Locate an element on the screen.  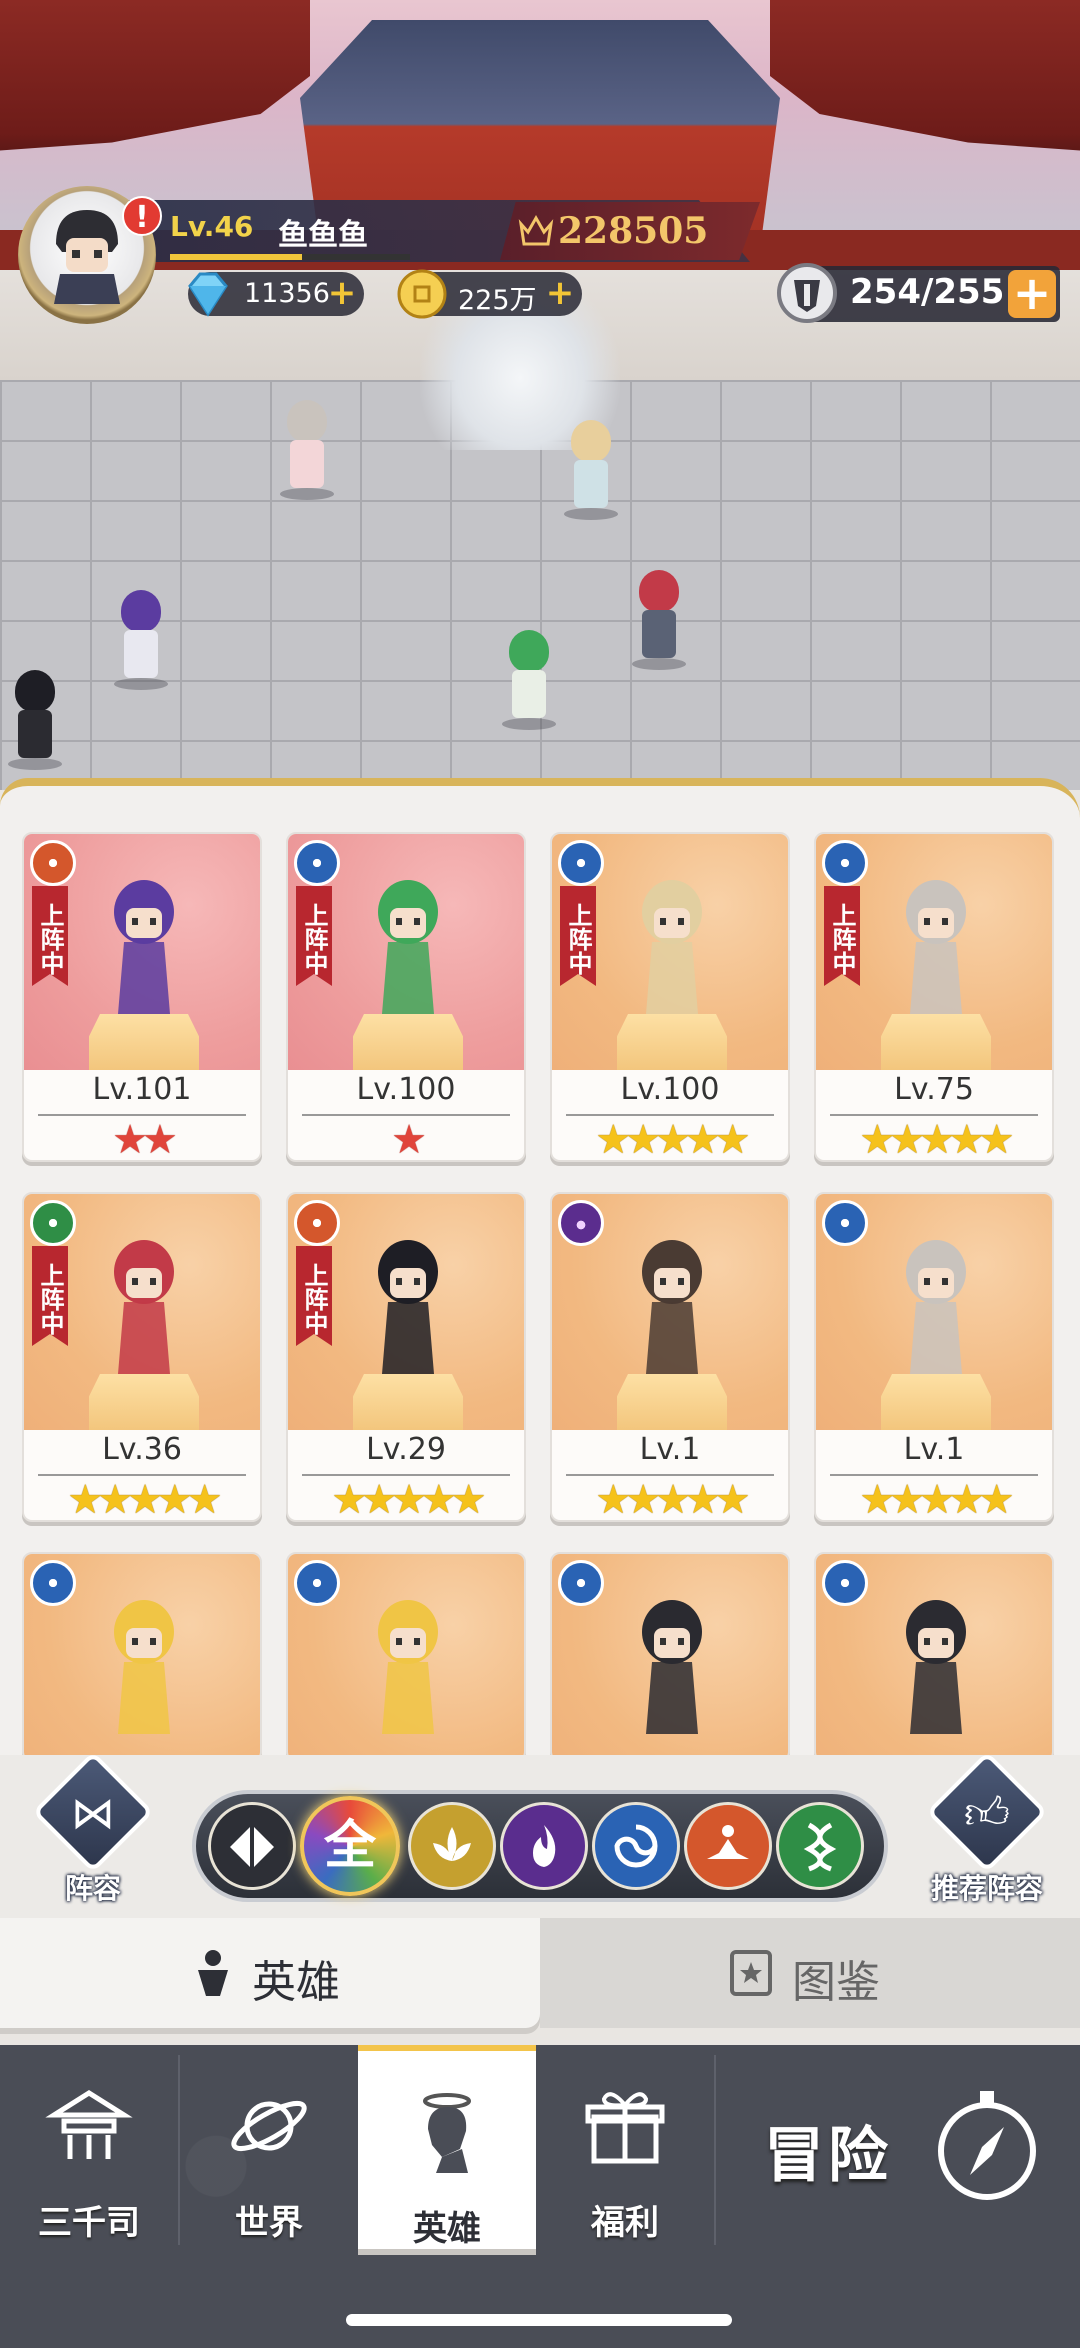
hero-card: 上阵中 Lv.29 ★★★★★ is located at coordinates (406, 1357).